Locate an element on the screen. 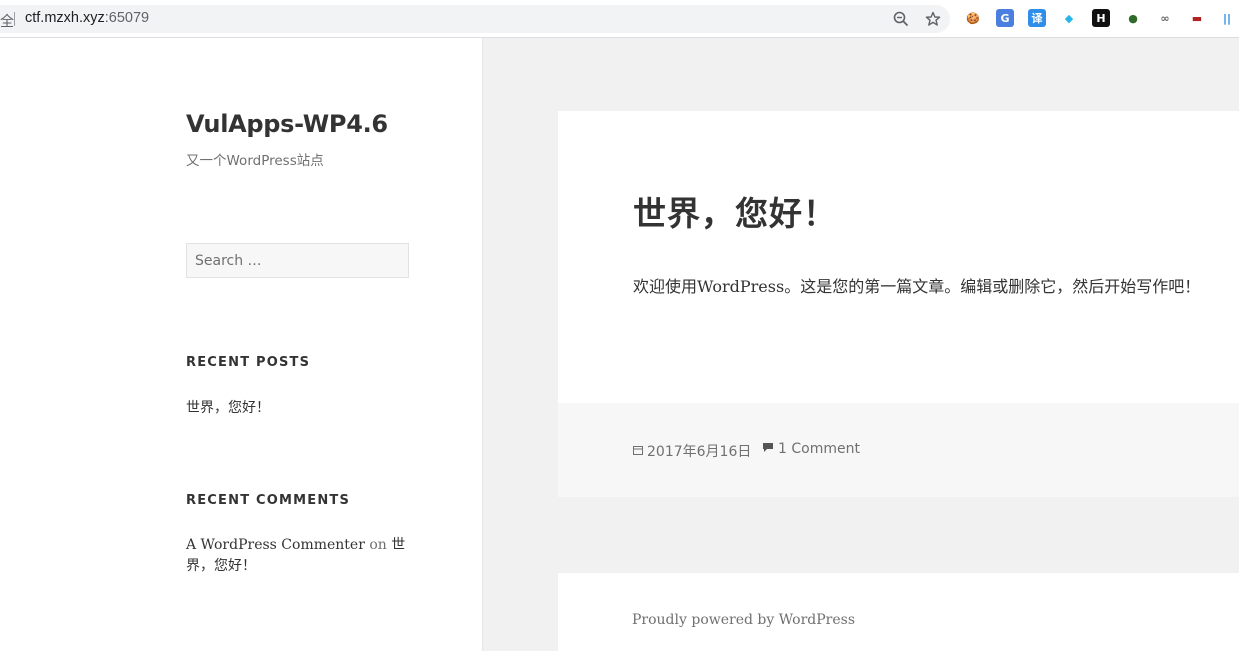 The width and height of the screenshot is (1239, 651). translate-extension-icon: G is located at coordinates (1005, 18).